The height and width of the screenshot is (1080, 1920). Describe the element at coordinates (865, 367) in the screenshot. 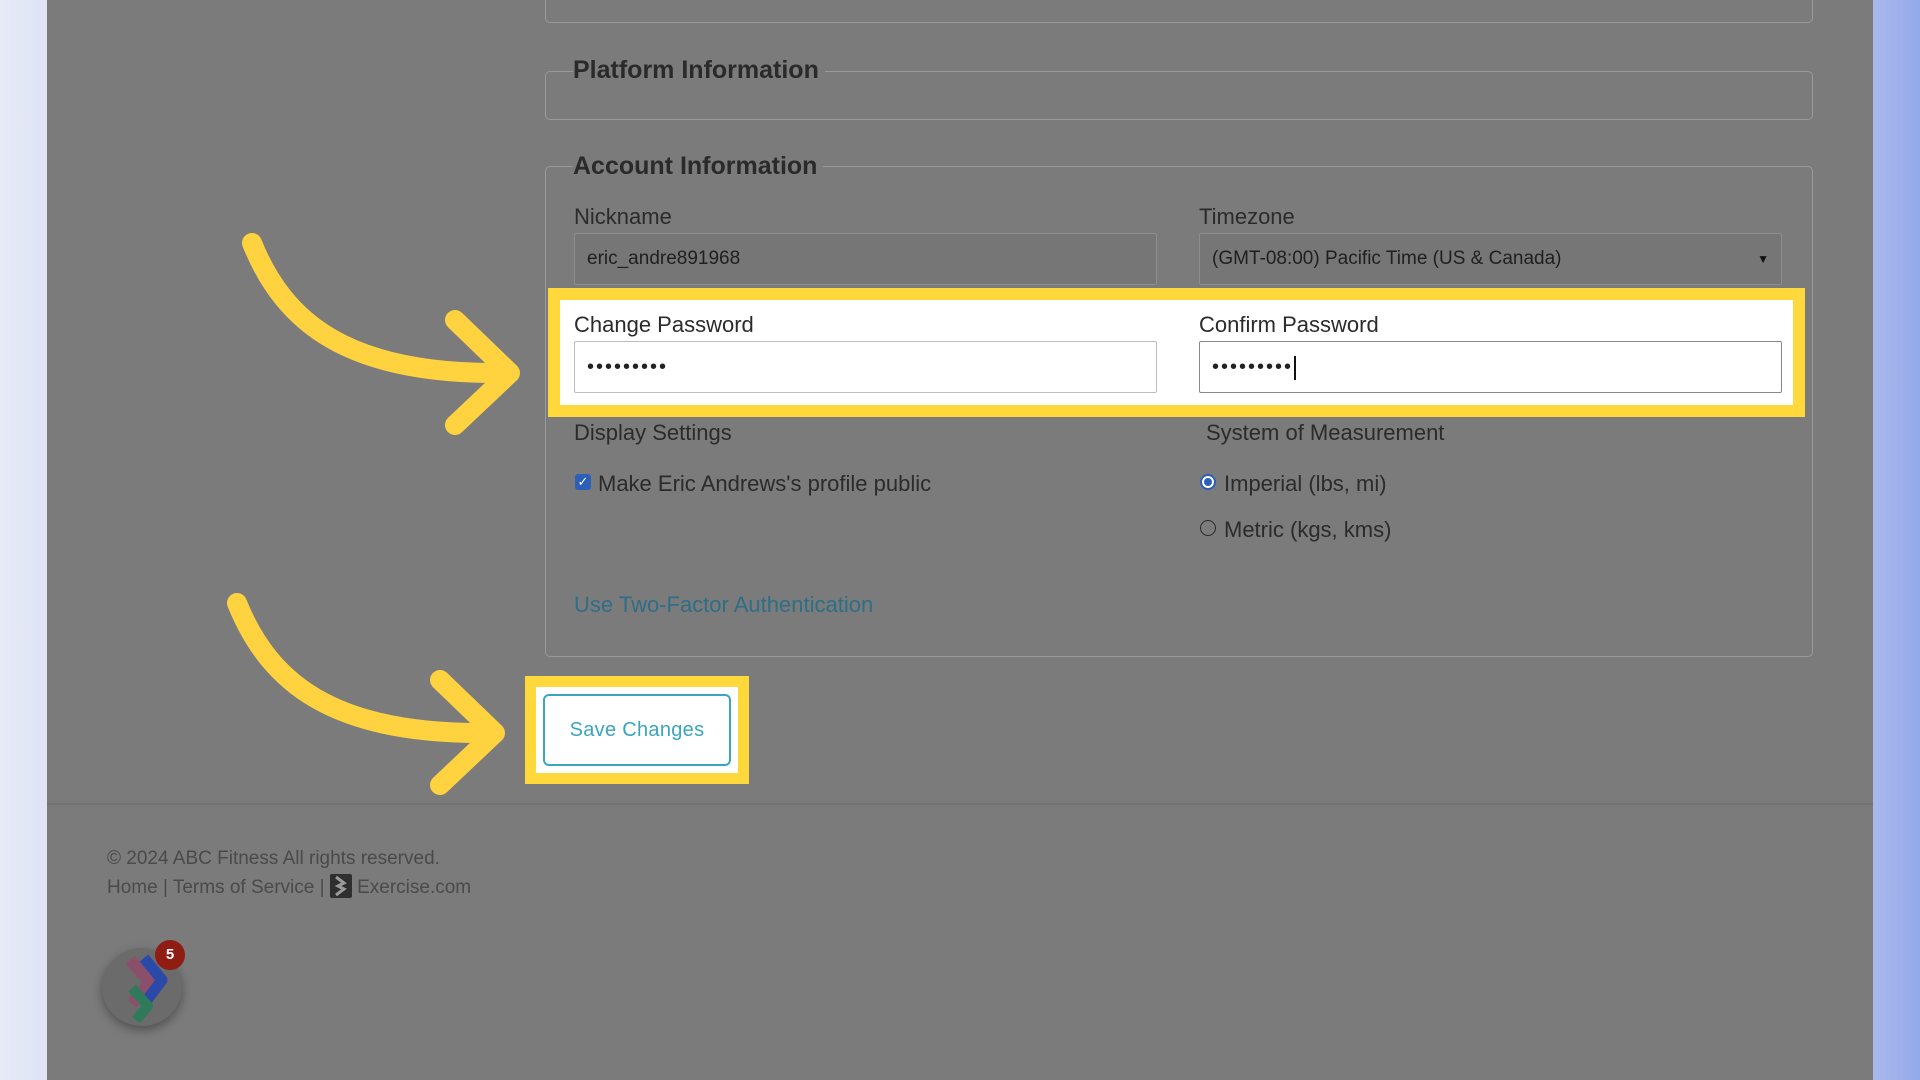

I see `change-password-input: •••••••••` at that location.